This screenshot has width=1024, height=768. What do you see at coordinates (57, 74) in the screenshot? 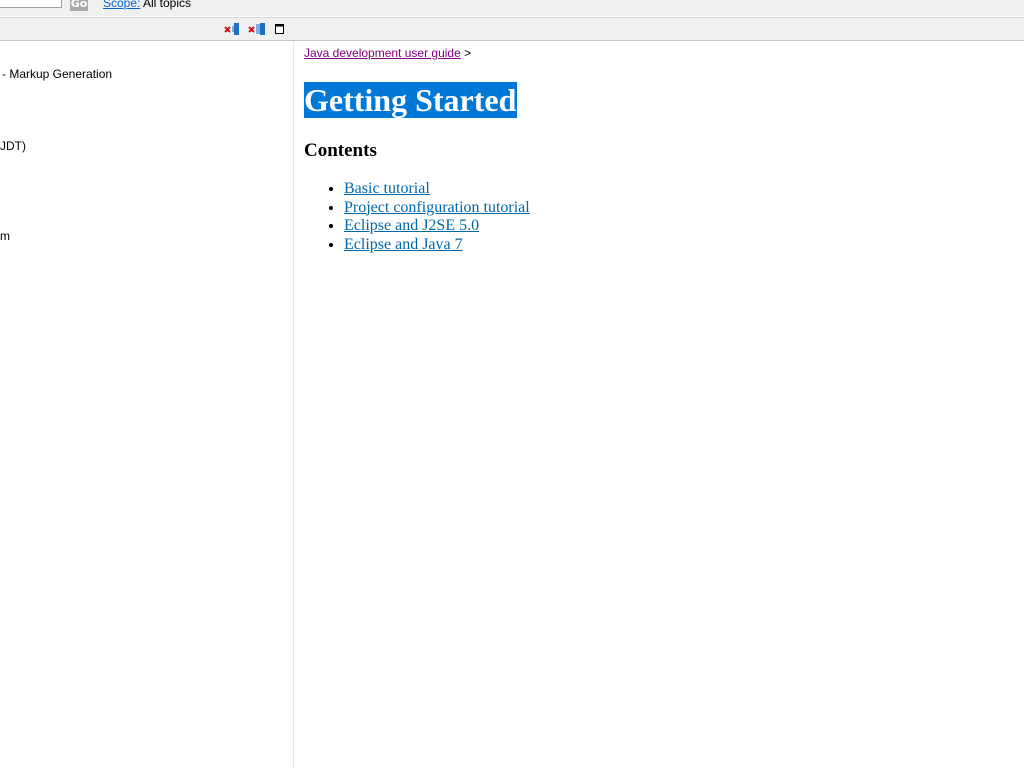
I see `toc-item: - Markup Generation` at bounding box center [57, 74].